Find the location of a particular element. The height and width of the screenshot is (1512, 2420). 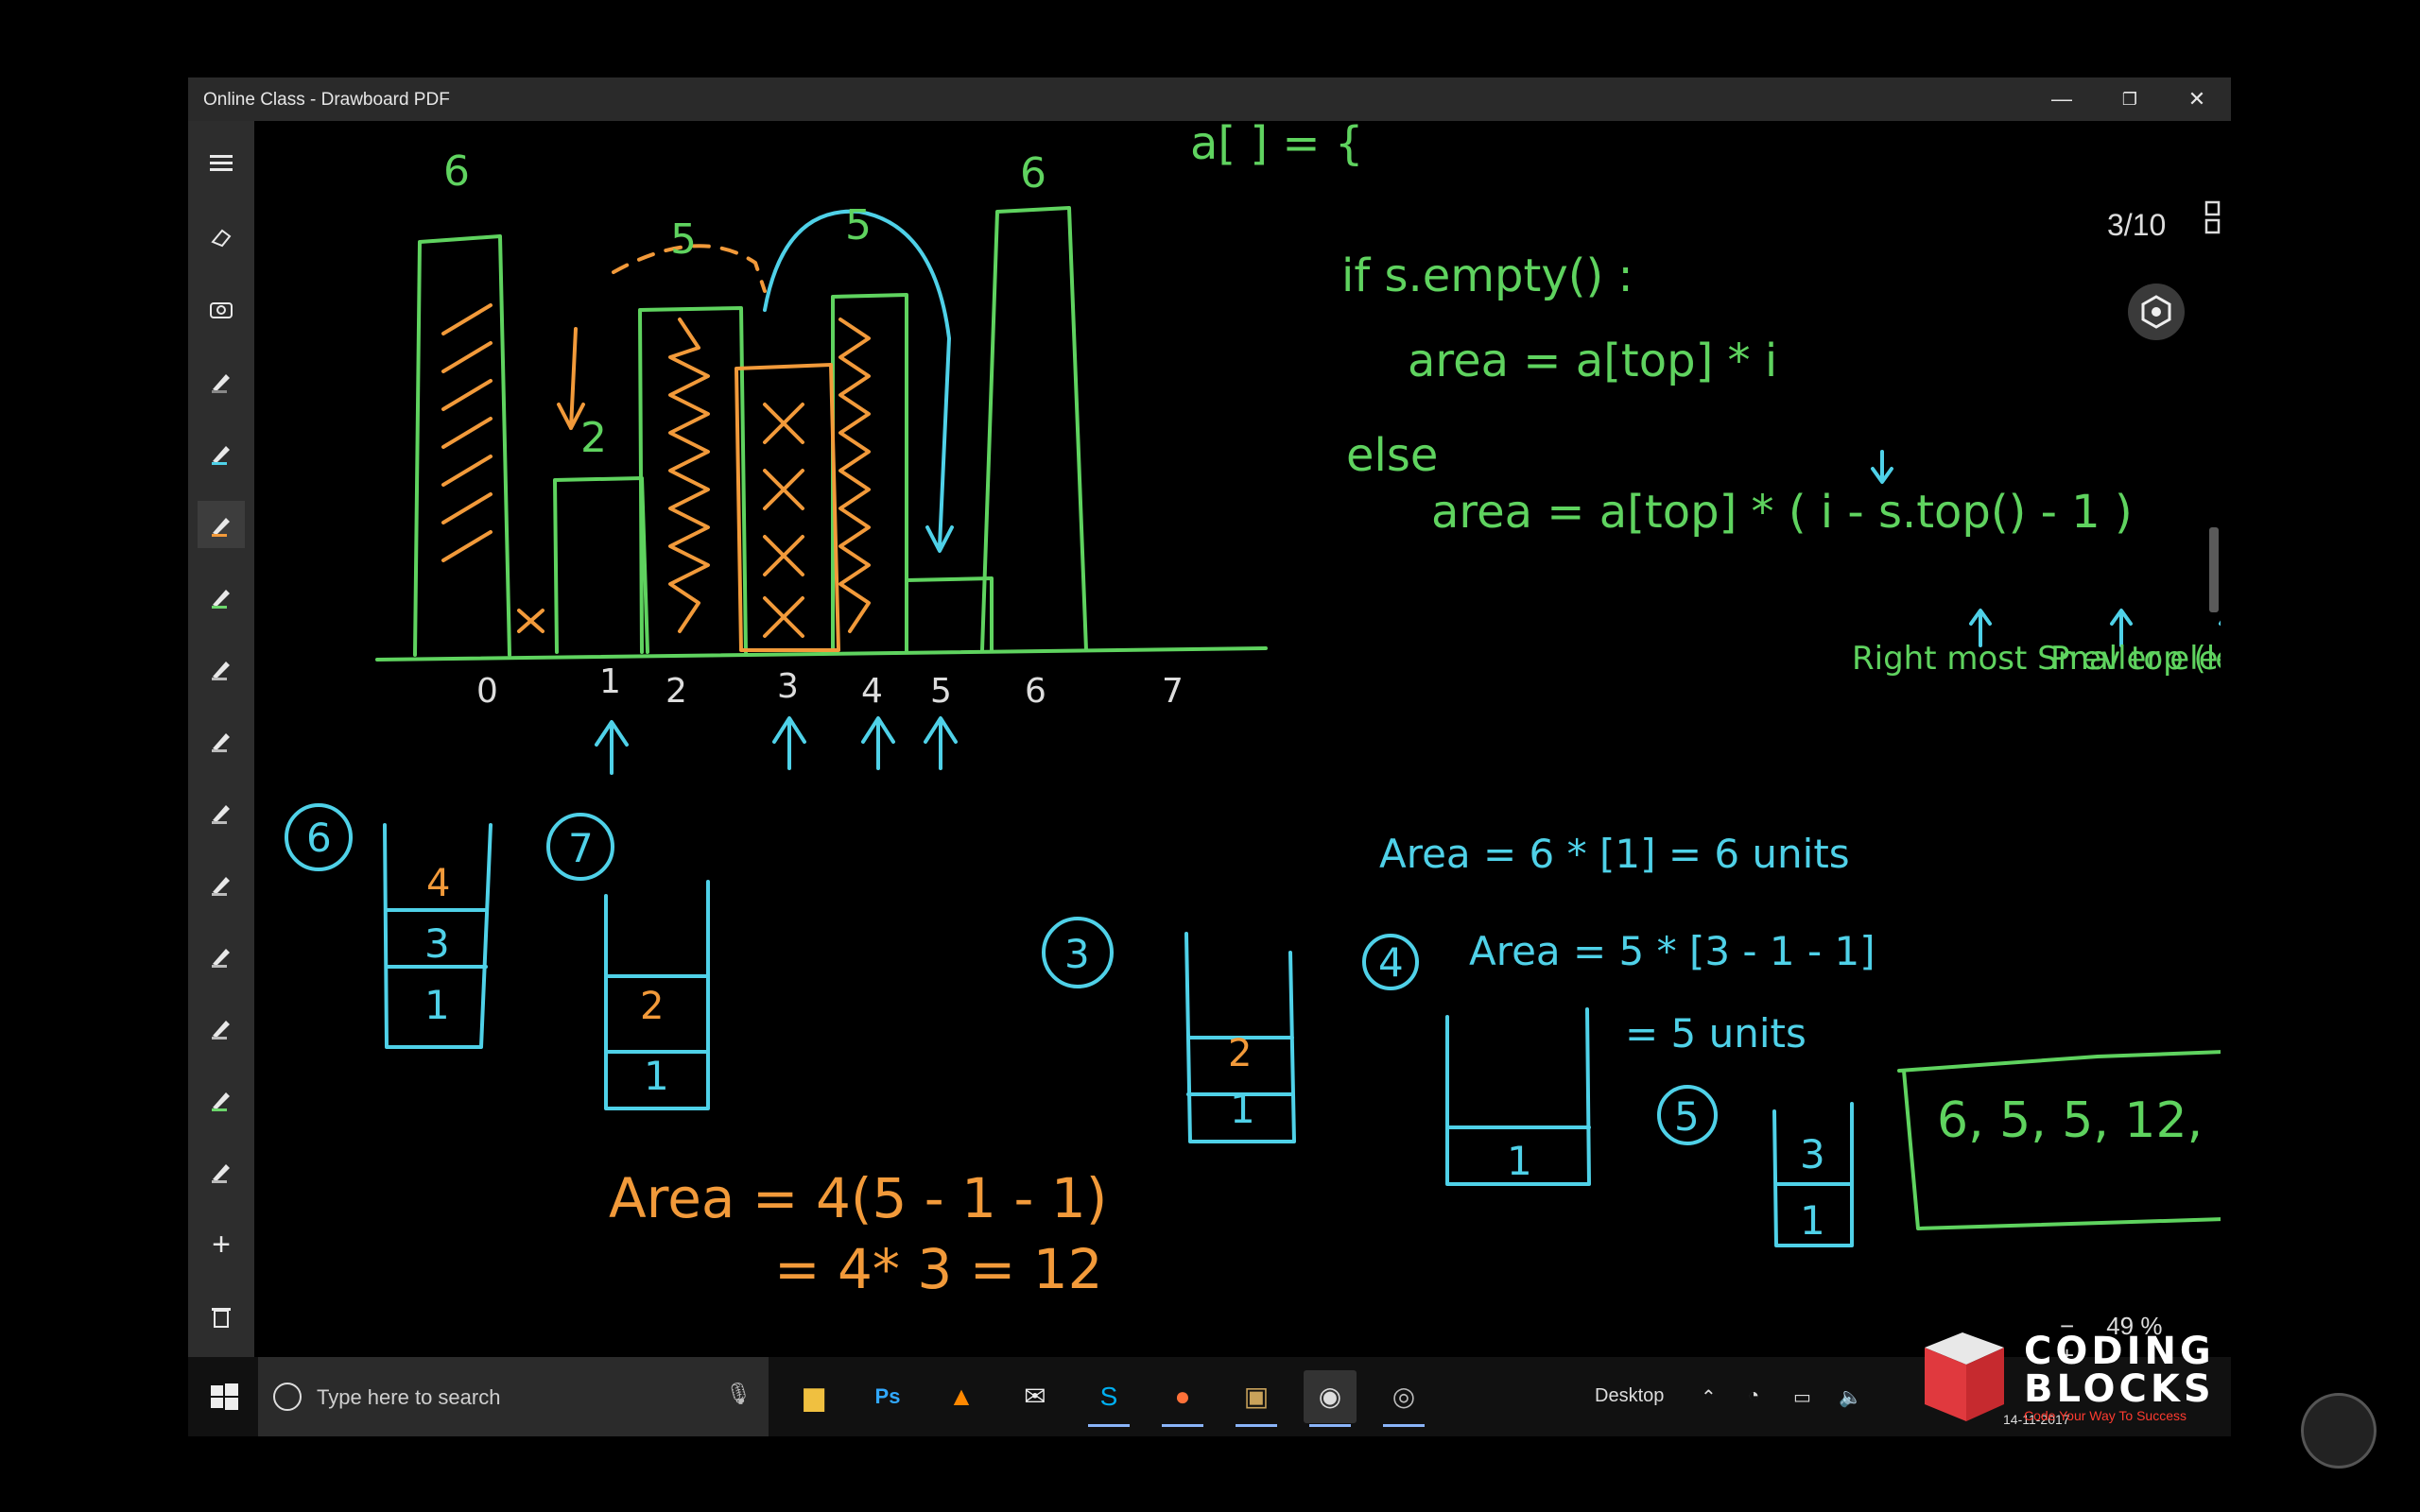

index-2: 2 is located at coordinates (676, 691).